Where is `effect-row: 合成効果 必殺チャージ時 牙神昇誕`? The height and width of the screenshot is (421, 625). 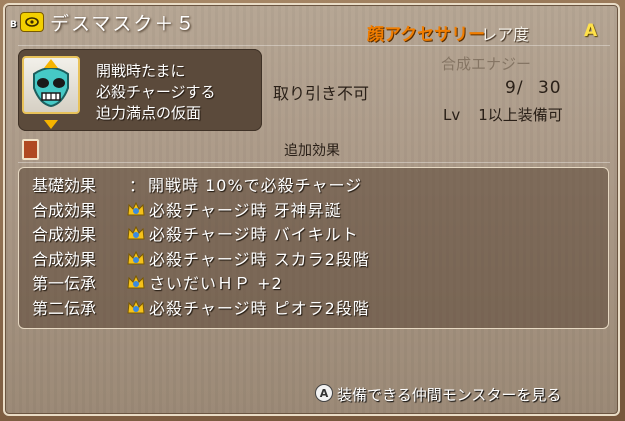
effect-row: 合成効果 必殺チャージ時 牙神昇誕 is located at coordinates (187, 209).